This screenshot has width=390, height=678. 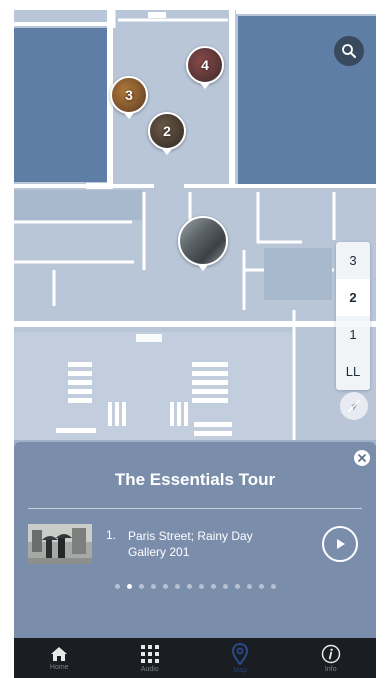 I want to click on tab-label: Info, so click(x=330, y=669).